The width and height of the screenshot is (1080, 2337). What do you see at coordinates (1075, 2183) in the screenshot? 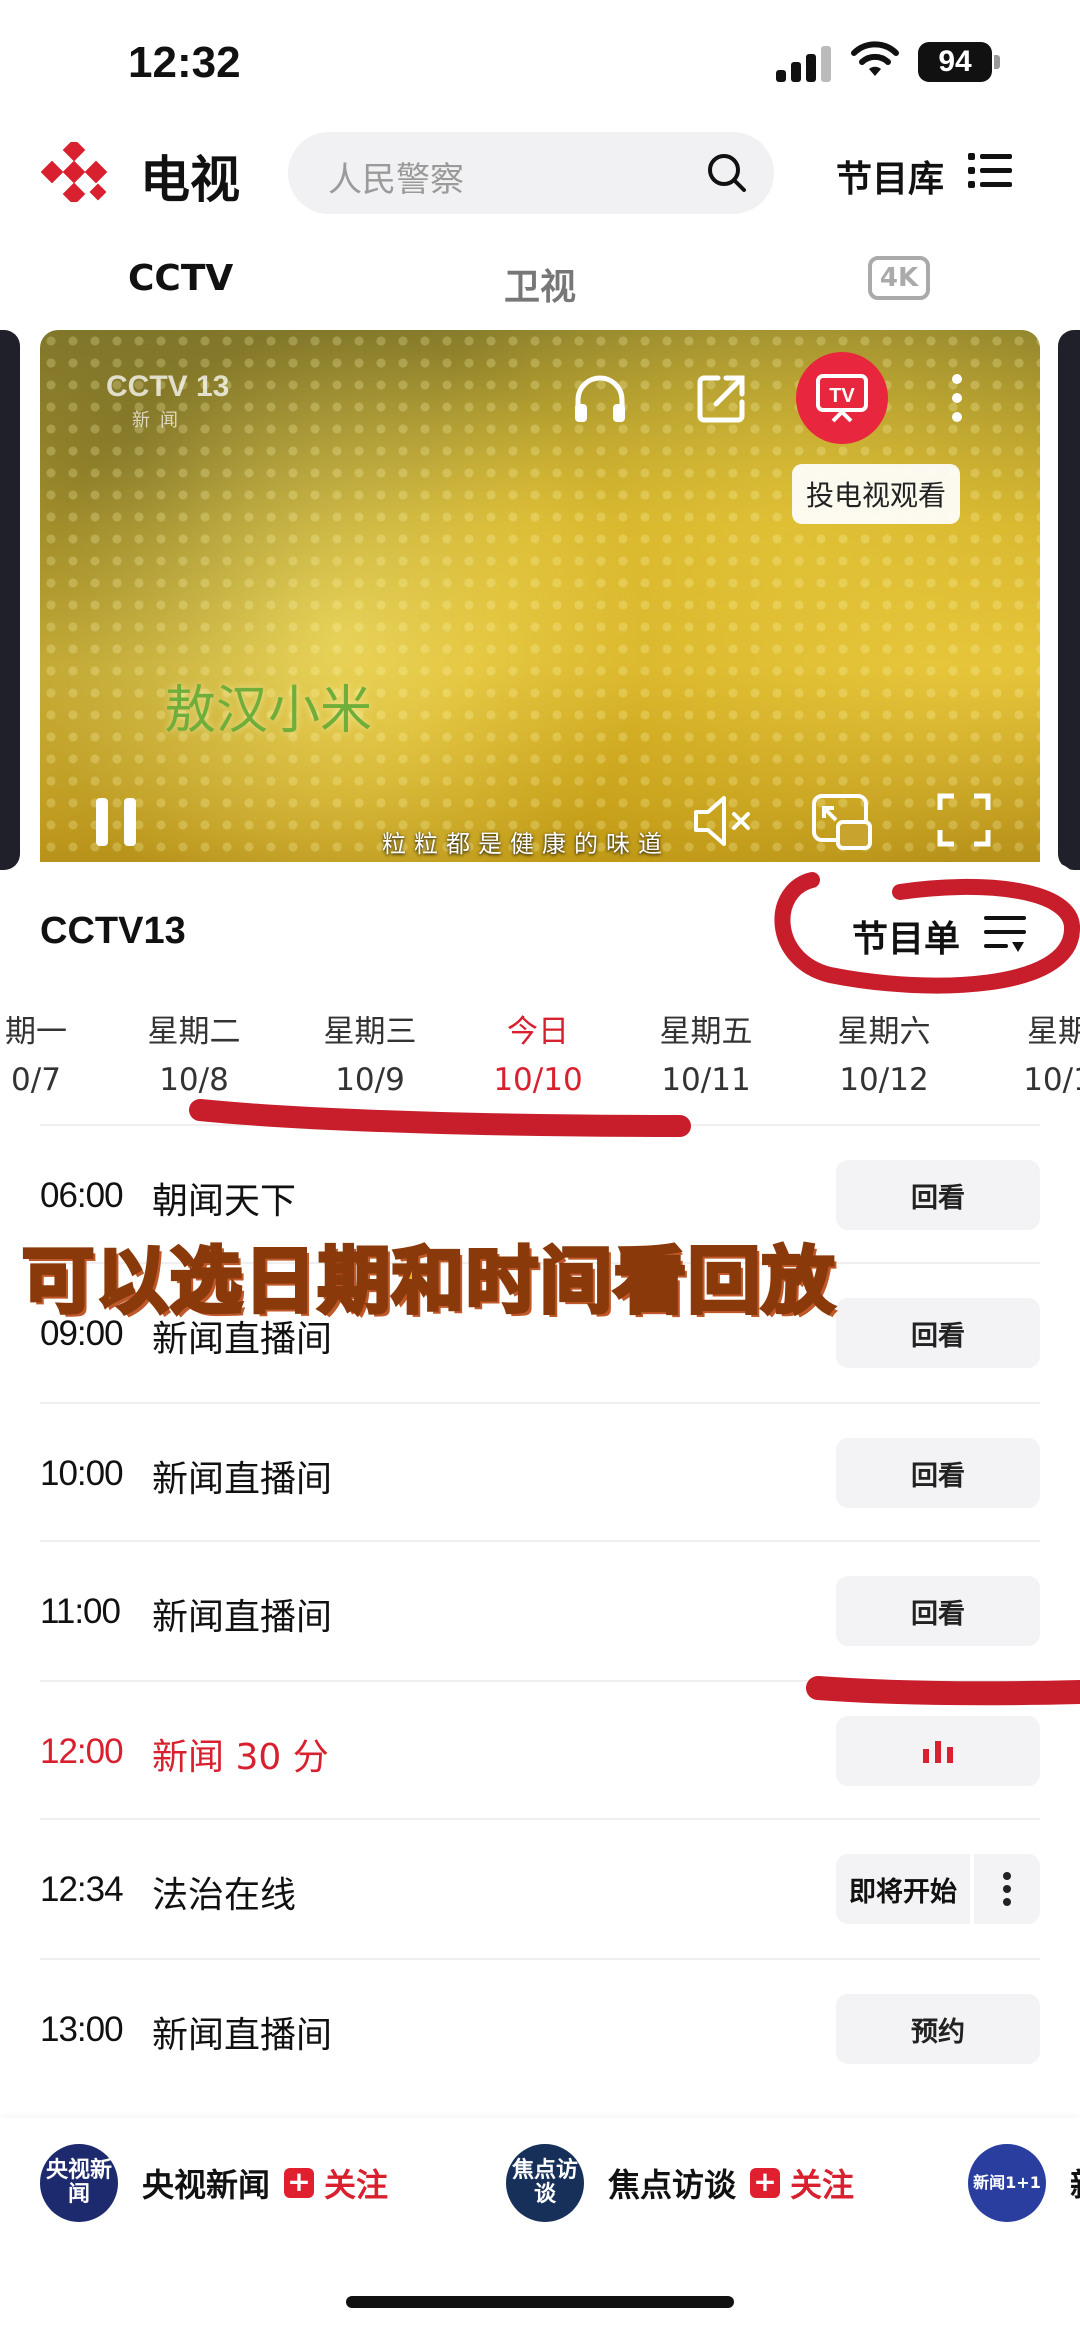
I see `account-name: 新` at bounding box center [1075, 2183].